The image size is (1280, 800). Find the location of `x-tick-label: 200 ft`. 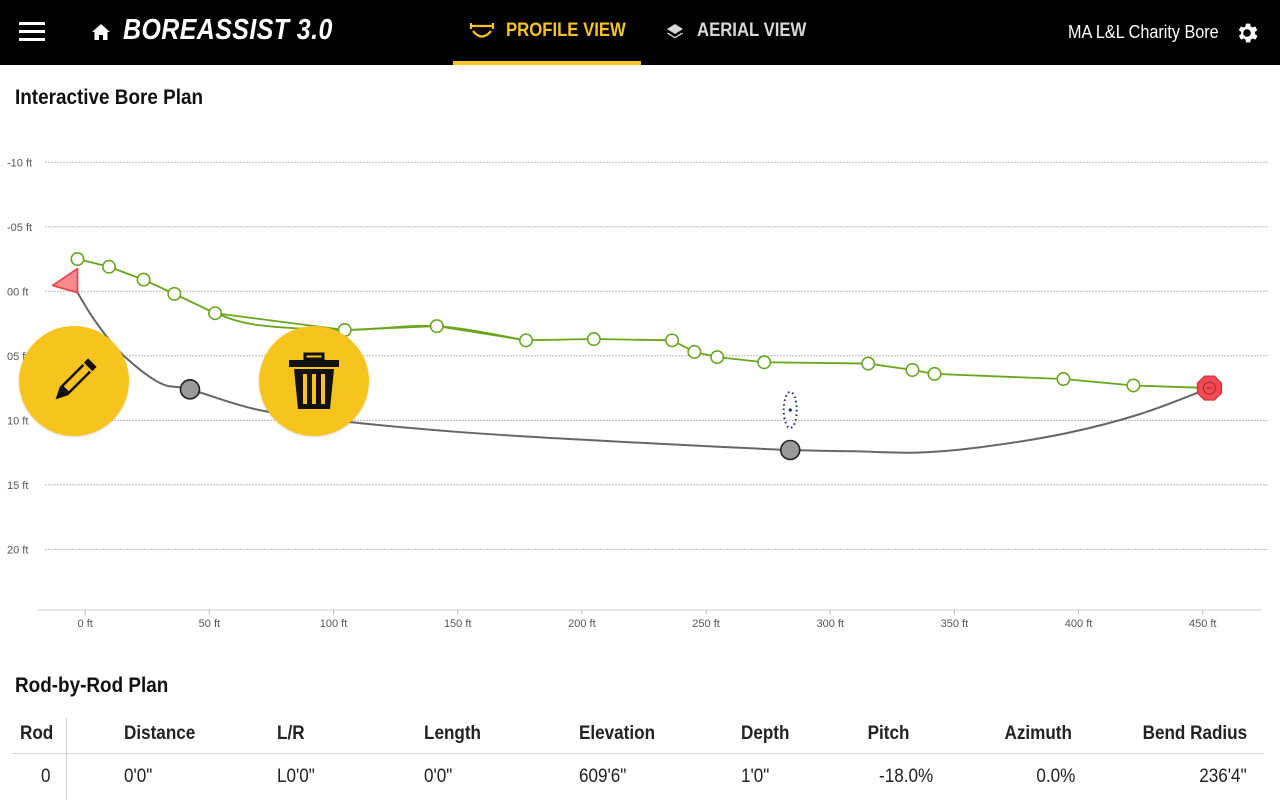

x-tick-label: 200 ft is located at coordinates (582, 624).